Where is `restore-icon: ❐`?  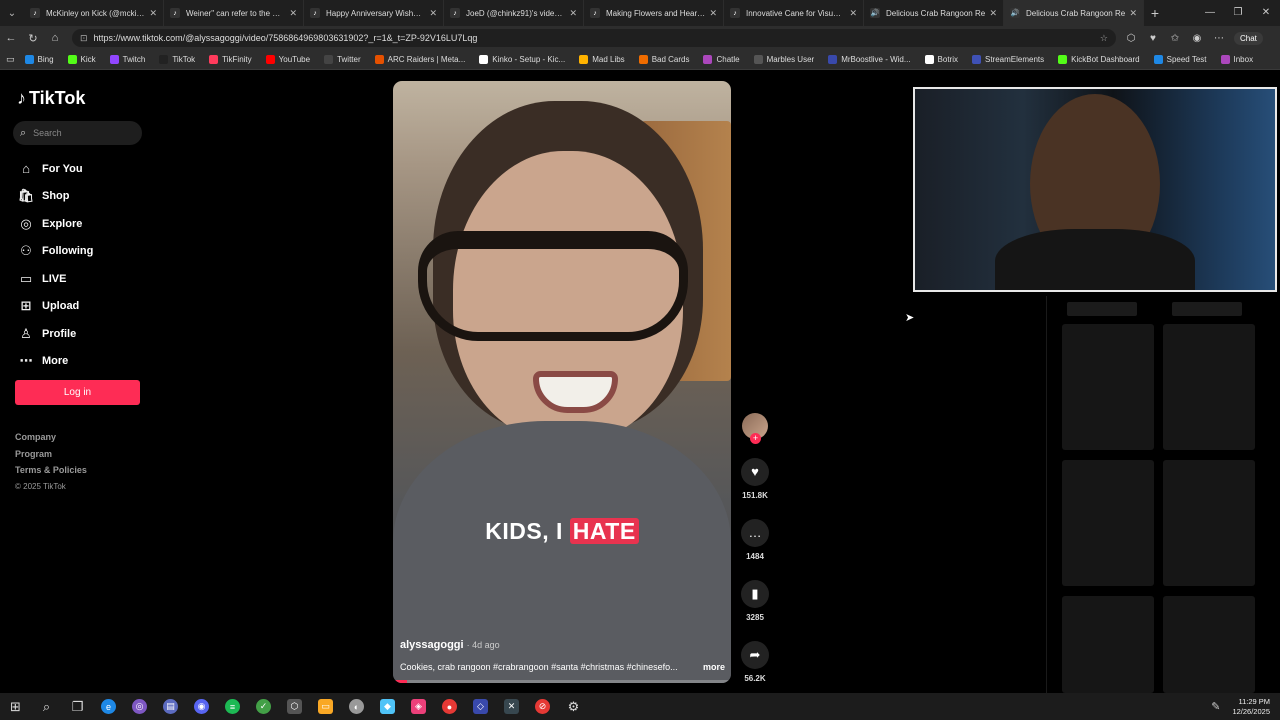
restore-icon: ❐ is located at coordinates (1238, 13).